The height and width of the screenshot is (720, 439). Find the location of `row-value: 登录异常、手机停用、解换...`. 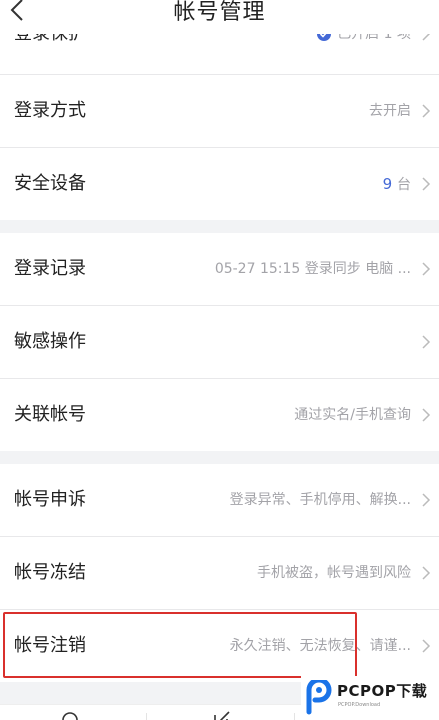

row-value: 登录异常、手机停用、解换... is located at coordinates (320, 500).